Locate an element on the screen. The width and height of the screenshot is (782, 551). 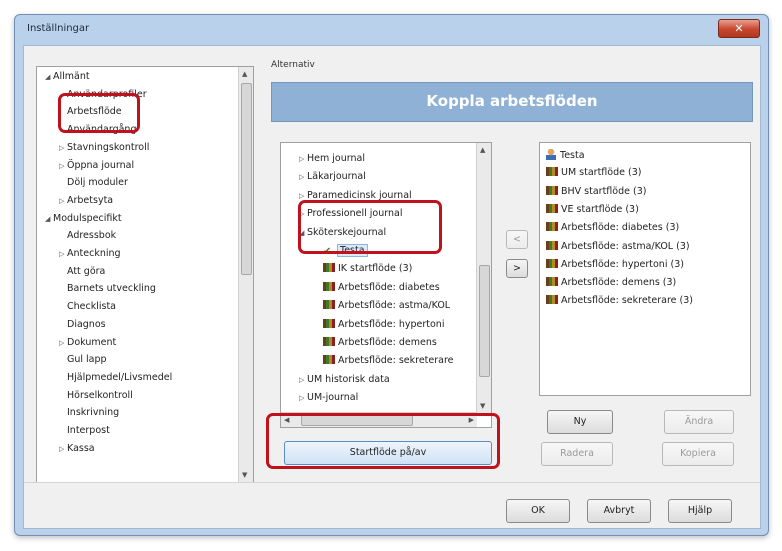
journal-tree-vscroll: ▲ ▼ is located at coordinates (483, 278).